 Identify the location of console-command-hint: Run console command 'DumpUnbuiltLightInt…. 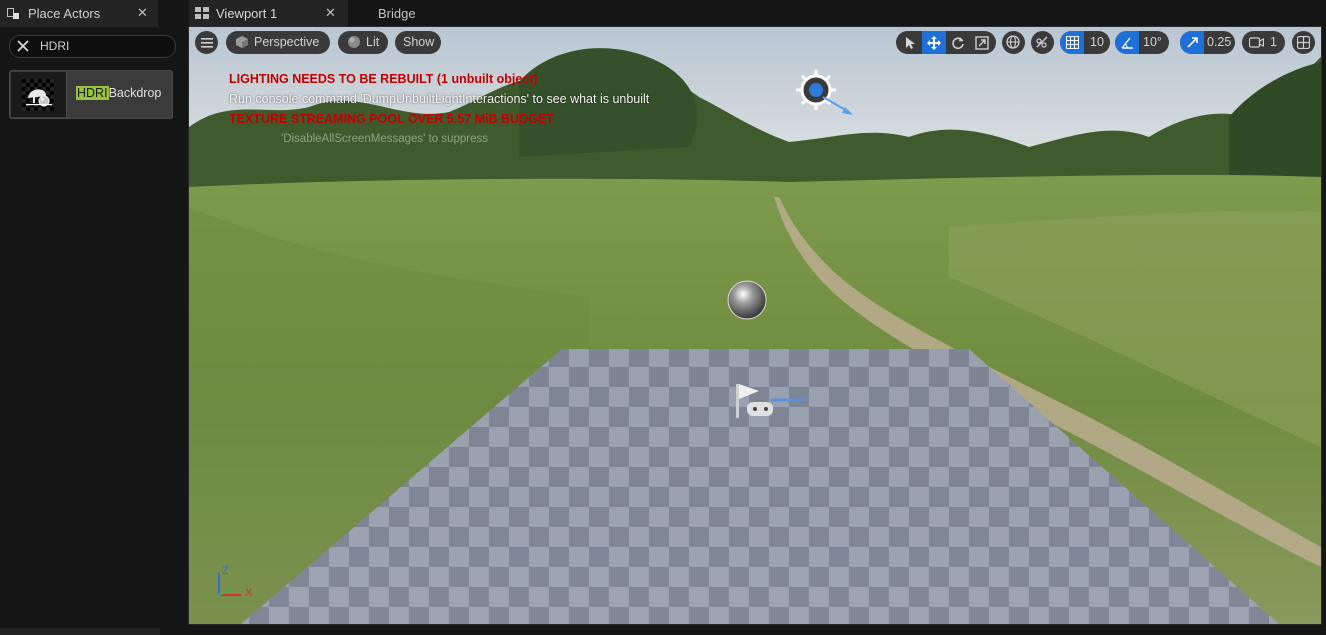
(439, 99).